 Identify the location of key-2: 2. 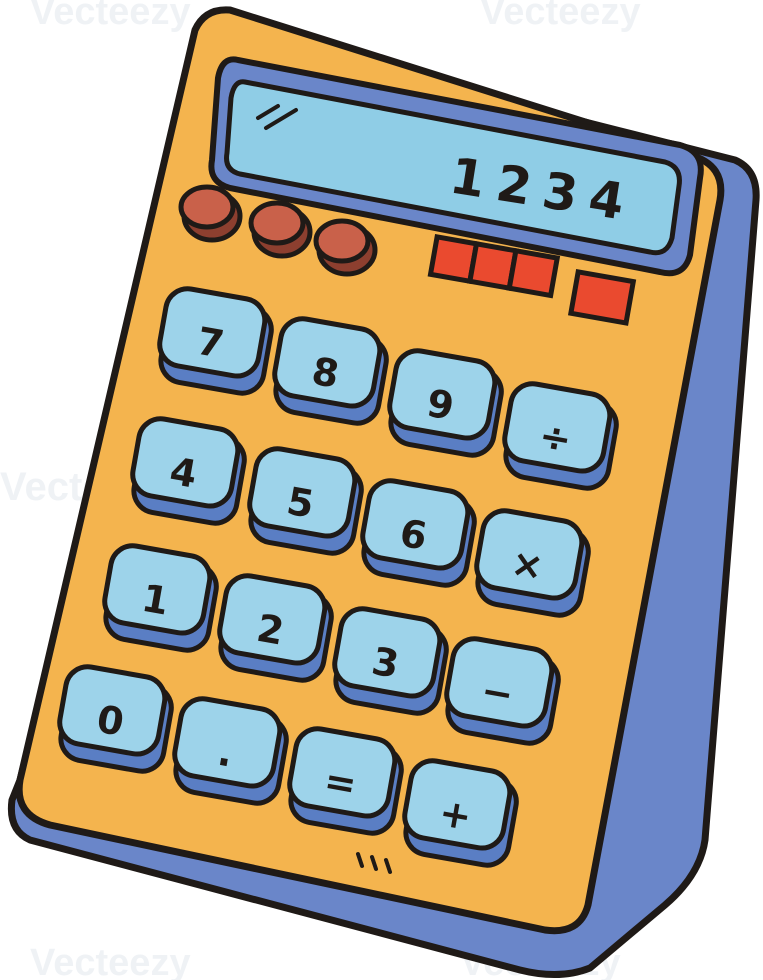
(274, 627).